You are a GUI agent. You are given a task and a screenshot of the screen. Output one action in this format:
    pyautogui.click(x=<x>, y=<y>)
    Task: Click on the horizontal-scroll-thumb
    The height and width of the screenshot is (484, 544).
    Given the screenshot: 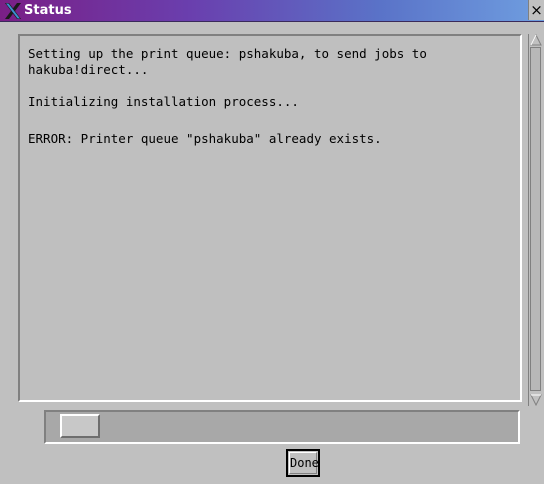 What is the action you would take?
    pyautogui.click(x=80, y=426)
    